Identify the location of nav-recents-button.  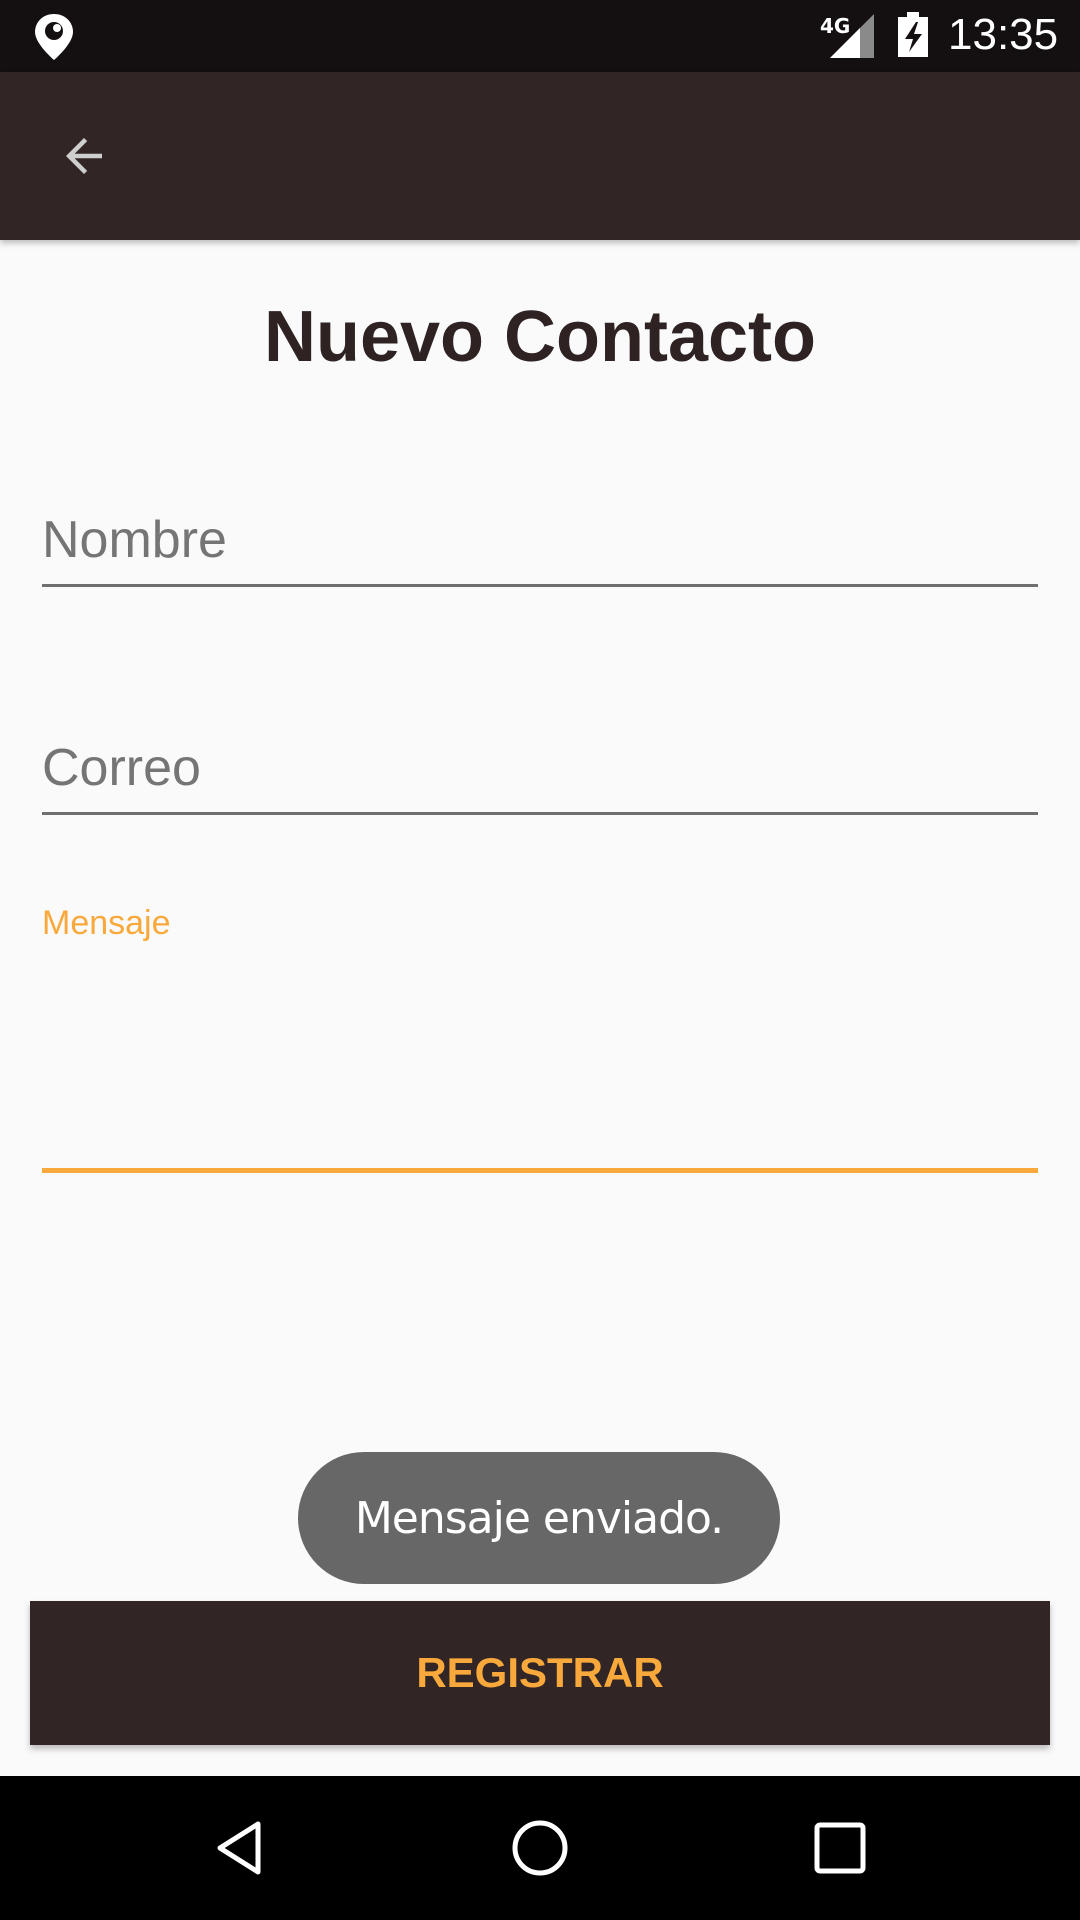
(840, 1848).